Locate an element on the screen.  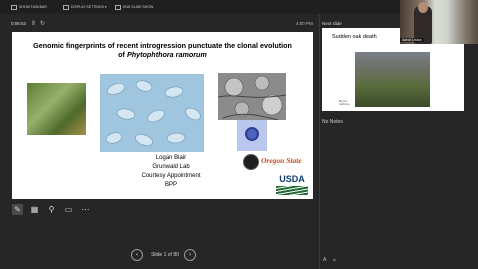
department: BPP is located at coordinates (170, 185).